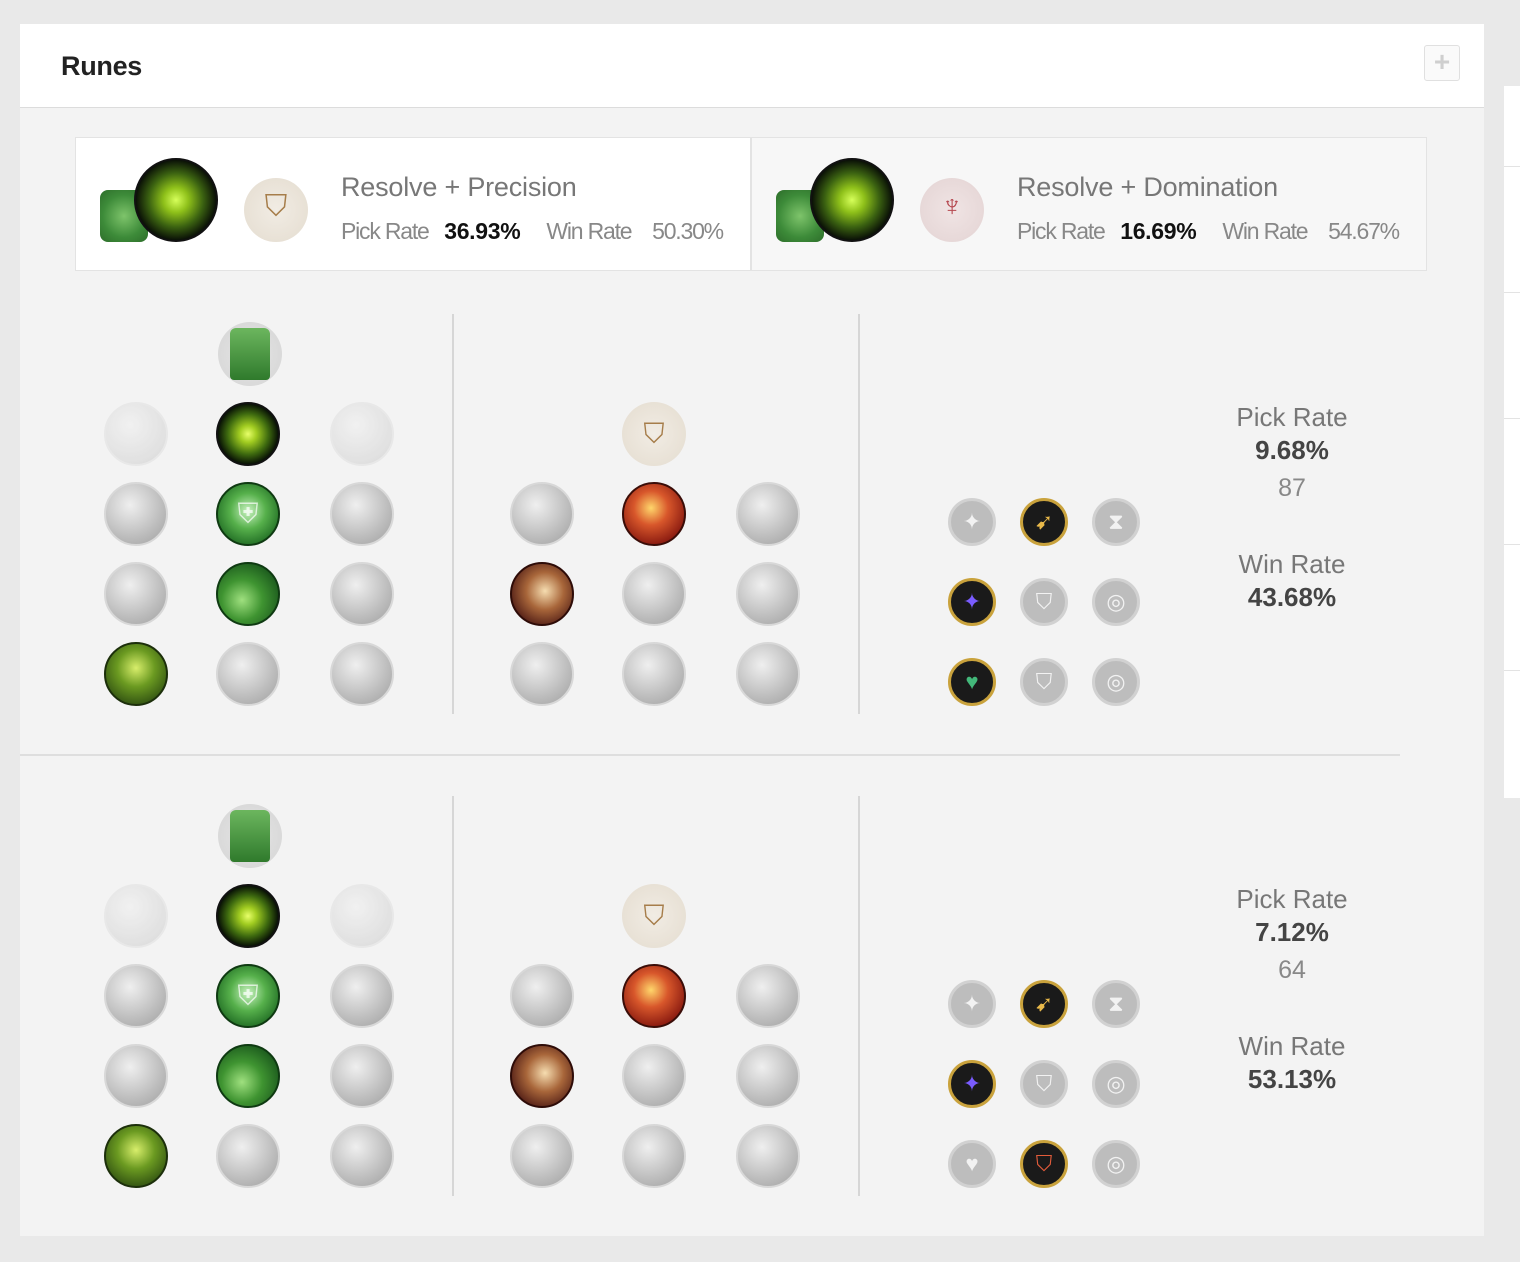 The width and height of the screenshot is (1520, 1262). I want to click on plus-icon: +, so click(1442, 63).